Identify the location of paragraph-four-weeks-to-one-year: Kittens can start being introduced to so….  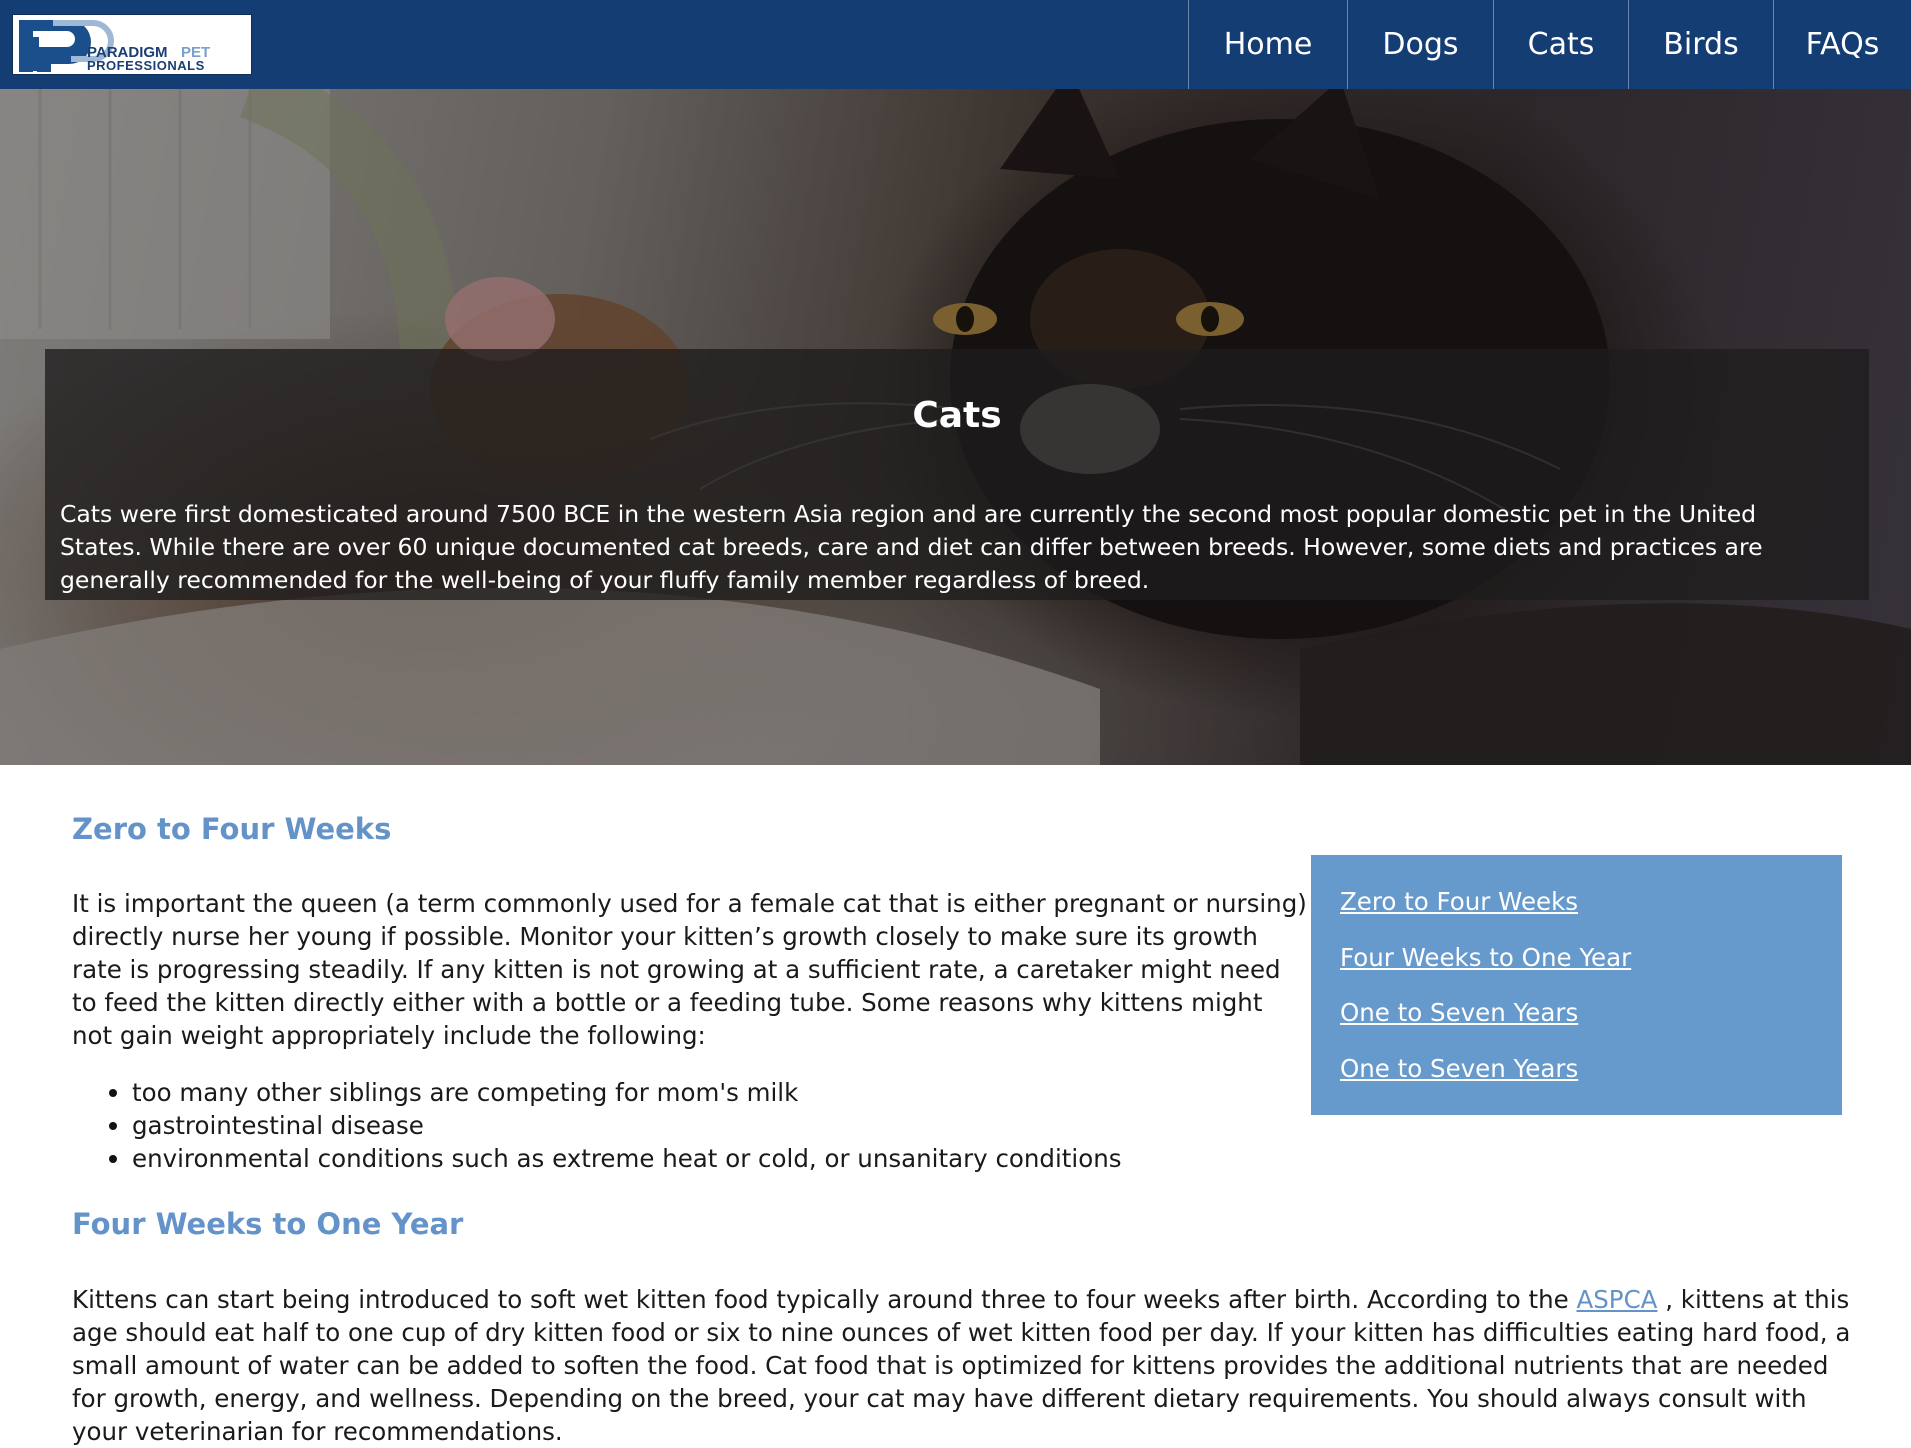
(964, 1365).